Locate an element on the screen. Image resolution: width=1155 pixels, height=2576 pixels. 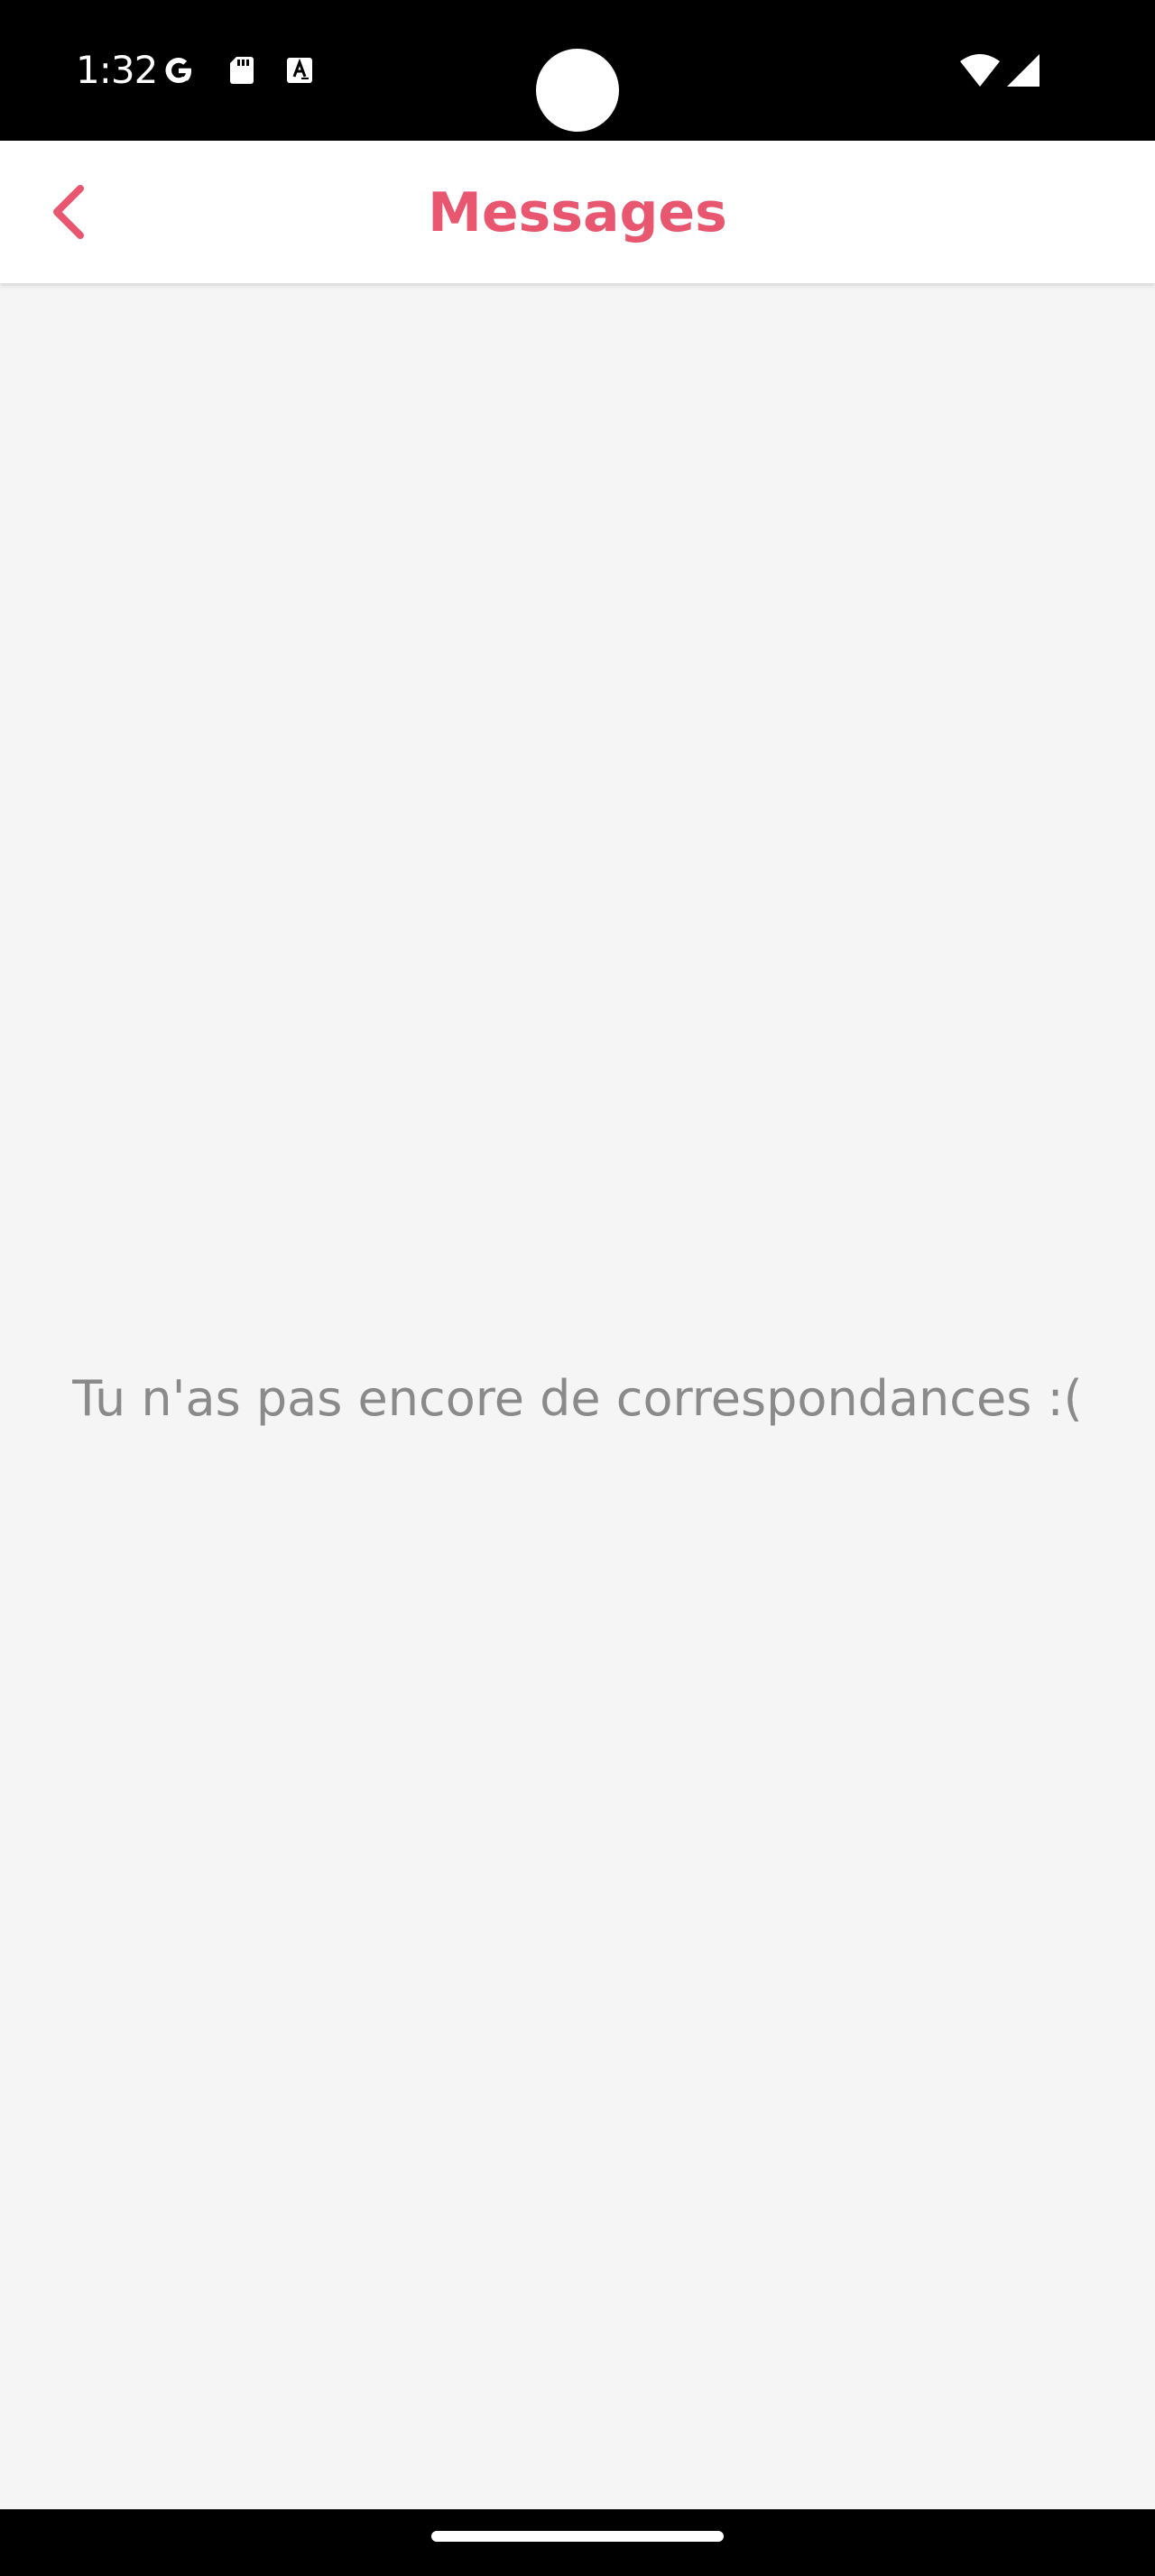
cellular-signal-icon is located at coordinates (1023, 70).